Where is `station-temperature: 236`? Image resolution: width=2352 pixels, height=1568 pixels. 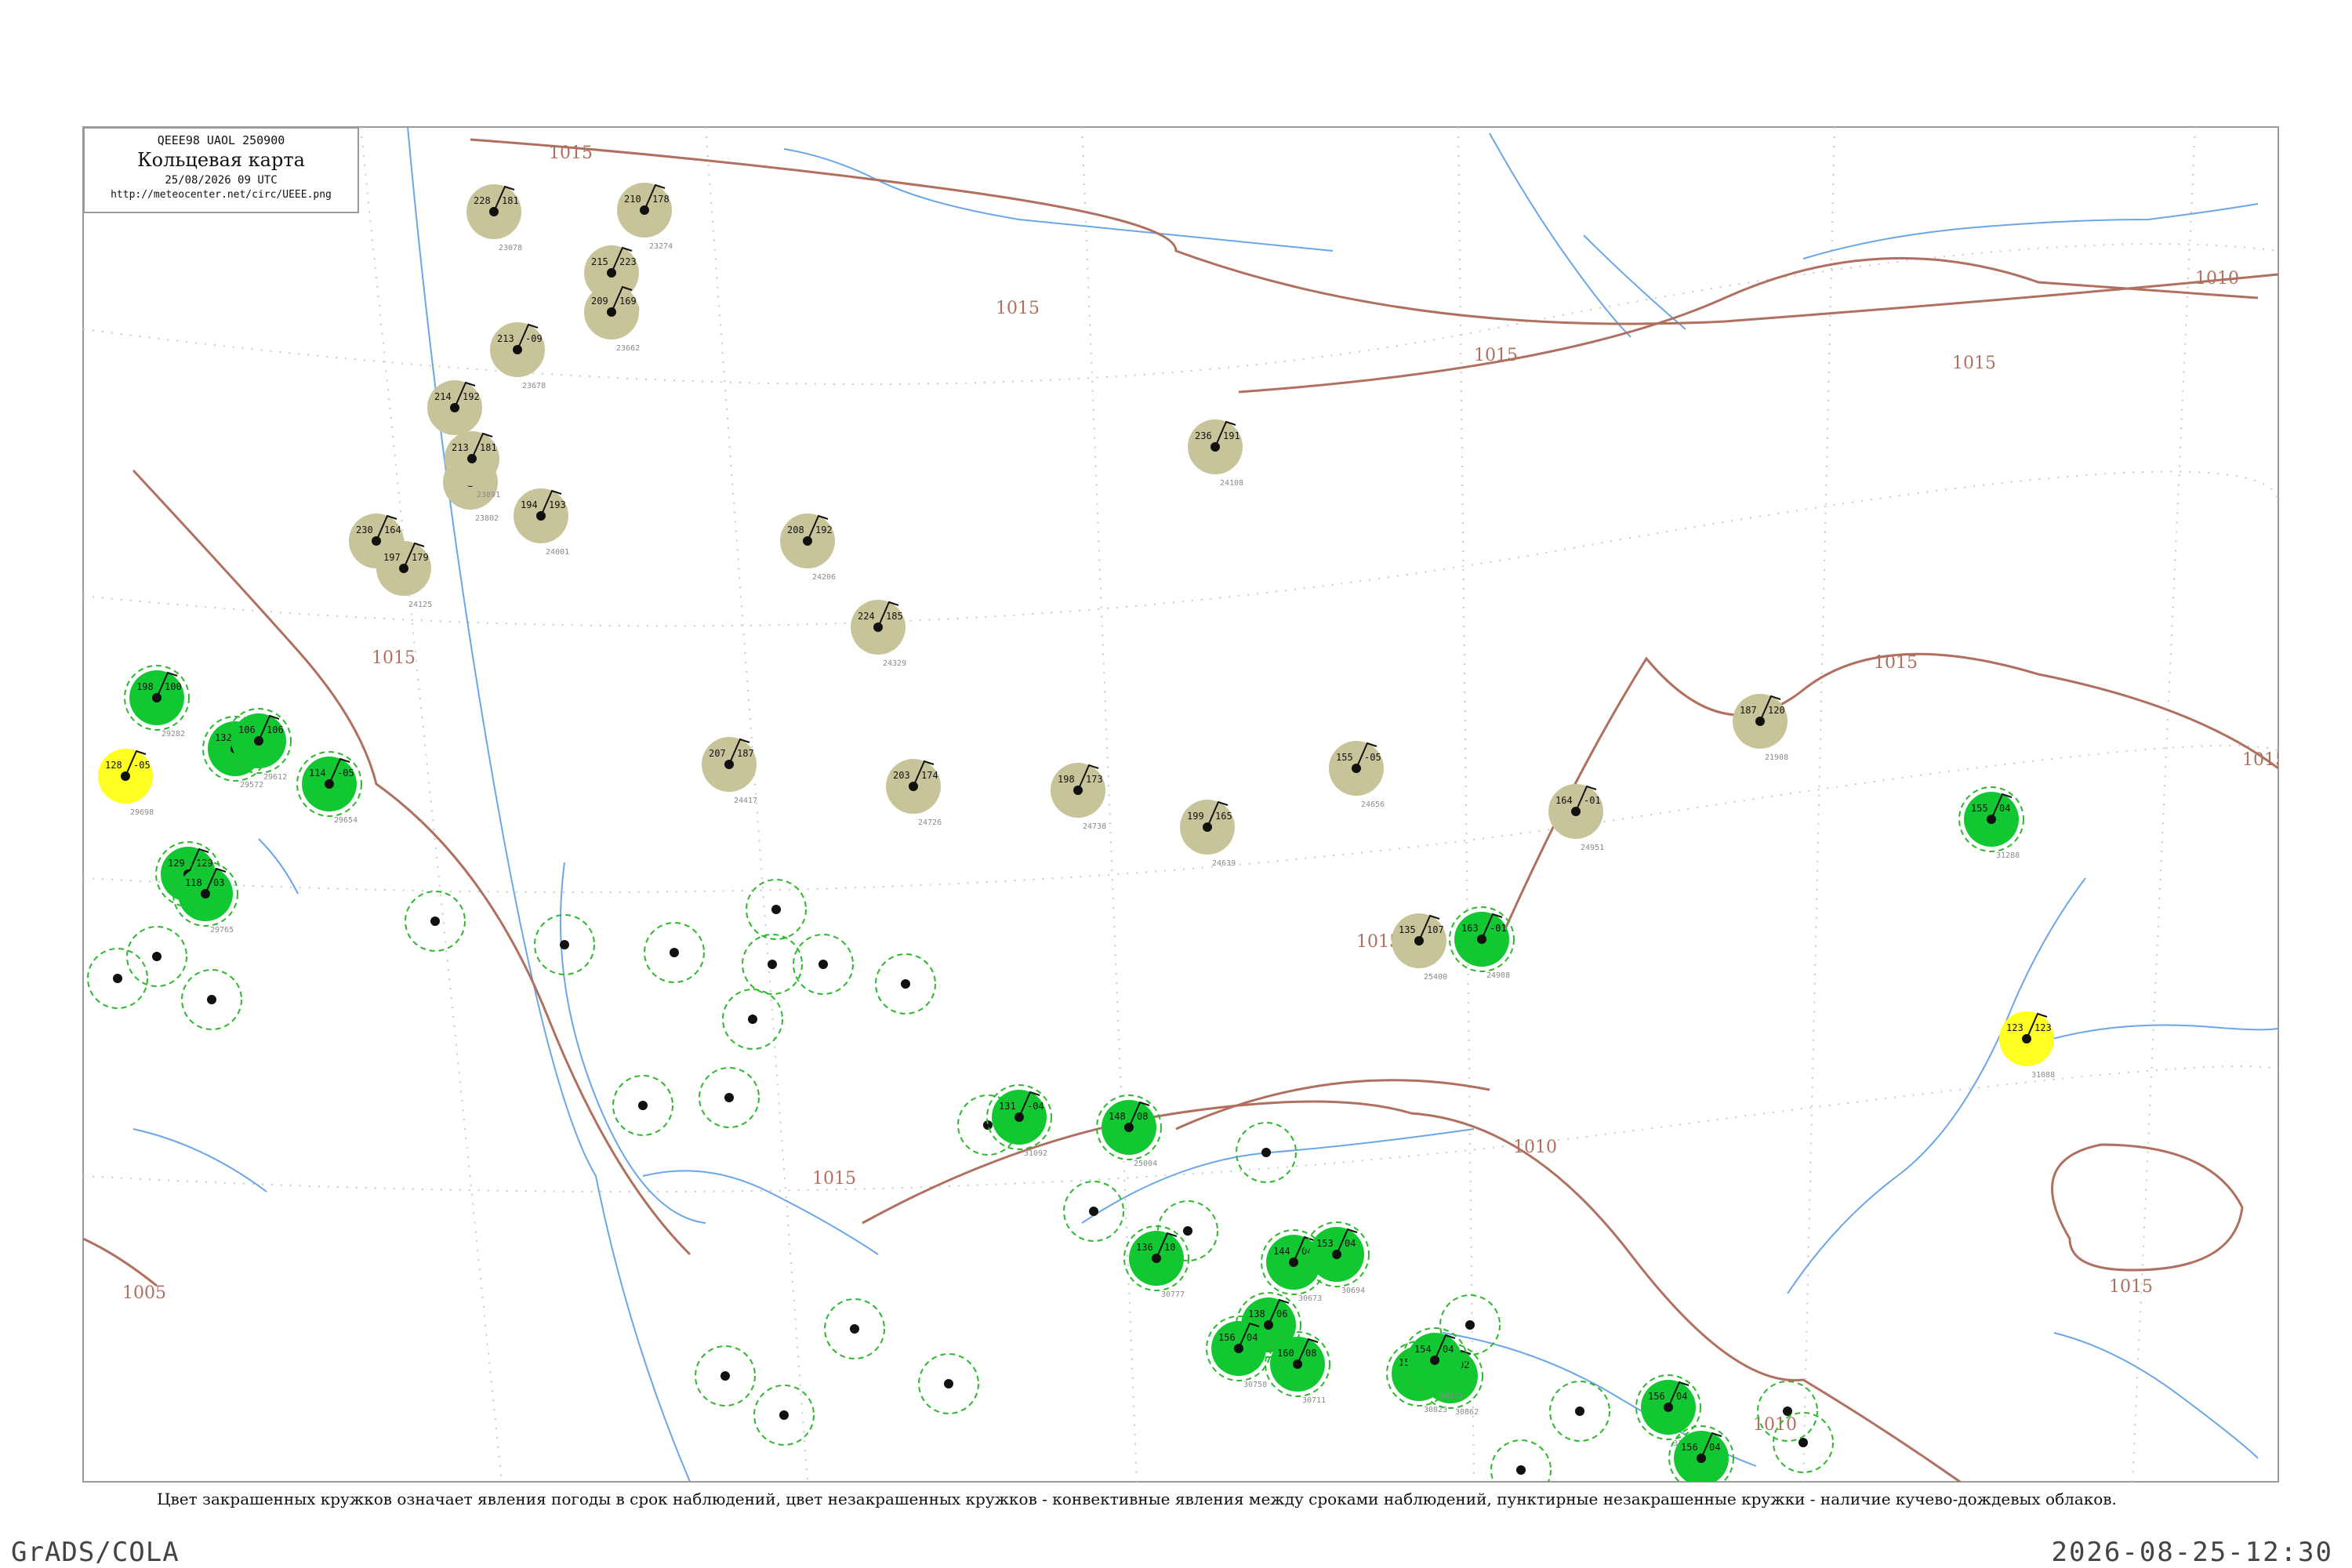
station-temperature: 236 is located at coordinates (1203, 435).